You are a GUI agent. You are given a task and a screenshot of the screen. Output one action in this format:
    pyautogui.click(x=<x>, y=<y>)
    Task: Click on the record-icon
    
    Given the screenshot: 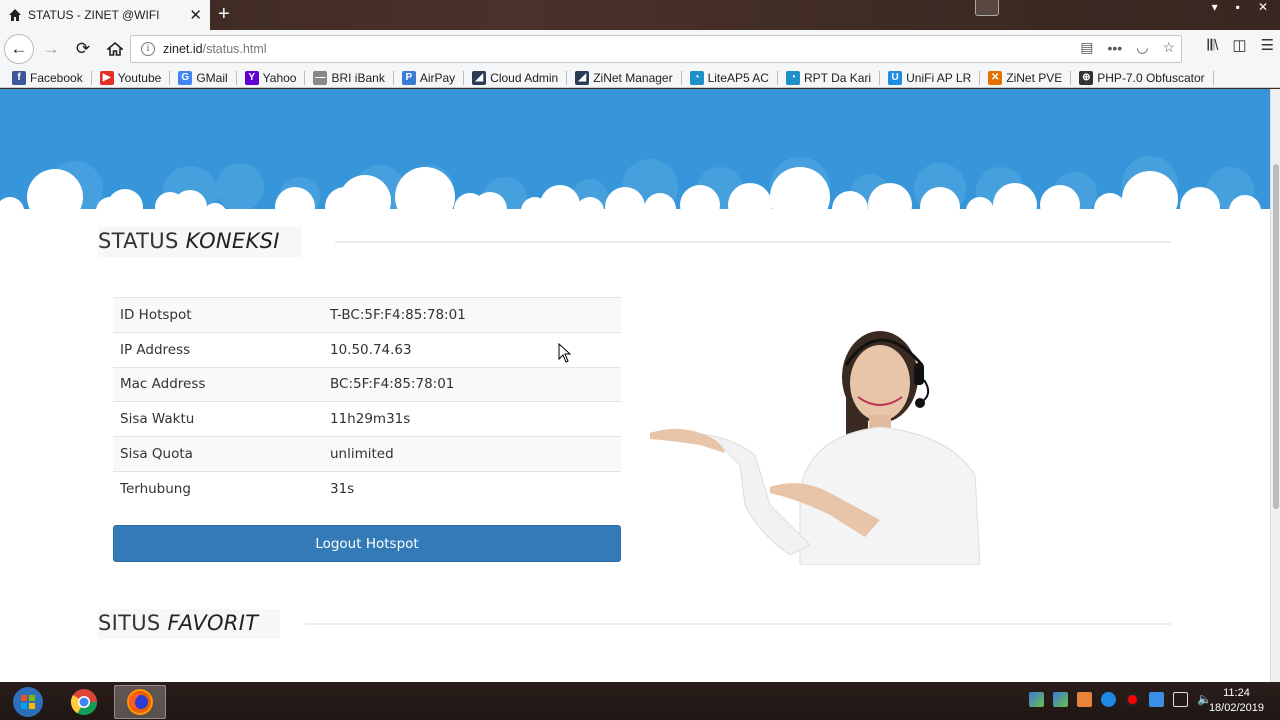 What is the action you would take?
    pyautogui.click(x=1132, y=699)
    